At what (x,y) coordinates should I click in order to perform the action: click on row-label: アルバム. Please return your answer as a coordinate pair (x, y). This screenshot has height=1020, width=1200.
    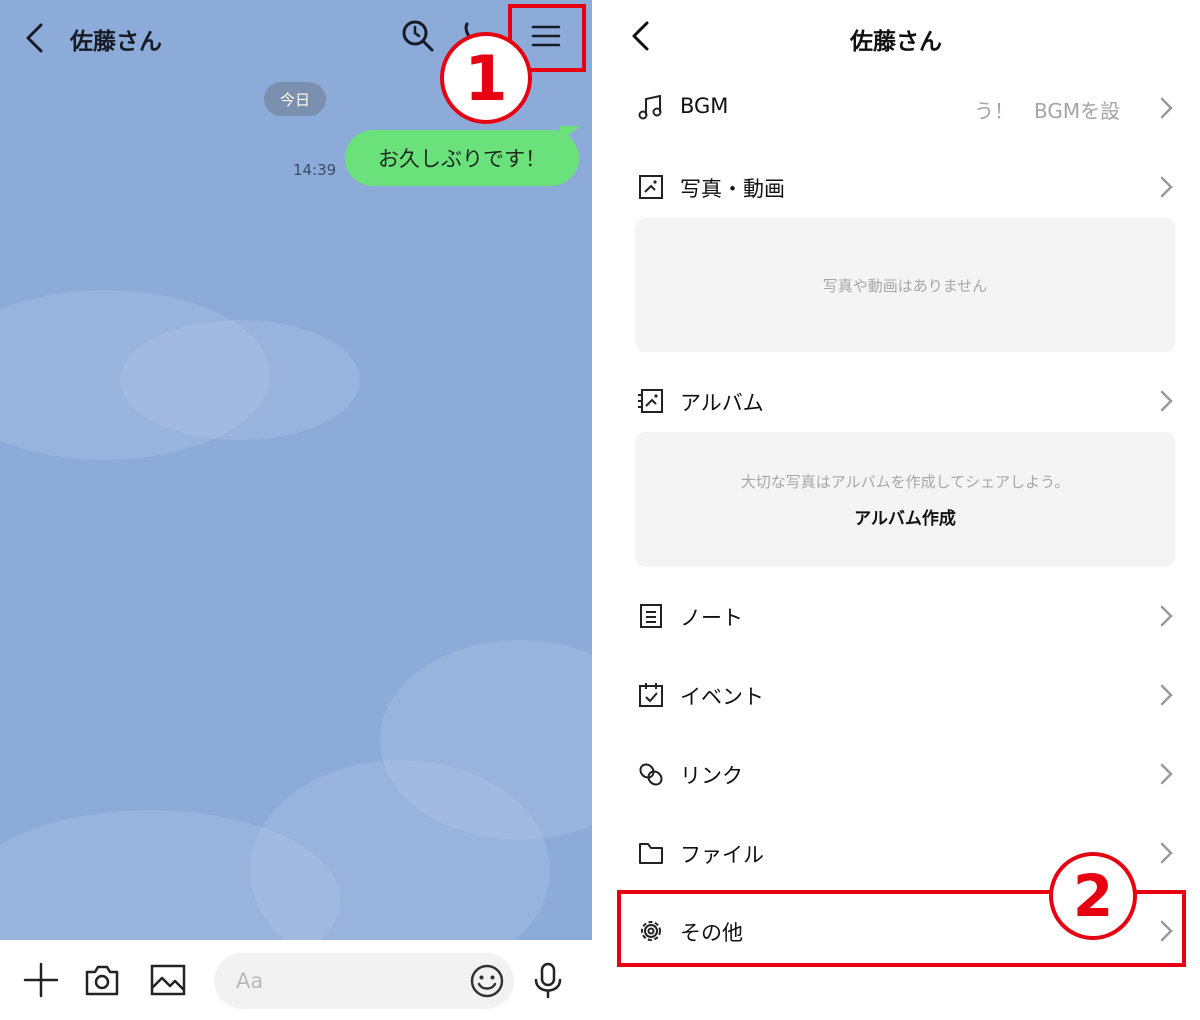
    Looking at the image, I should click on (722, 403).